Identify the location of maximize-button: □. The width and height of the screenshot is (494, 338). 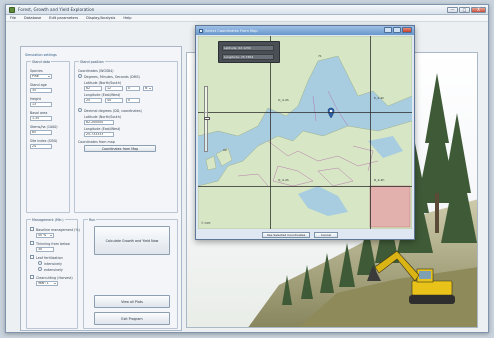
(464, 9).